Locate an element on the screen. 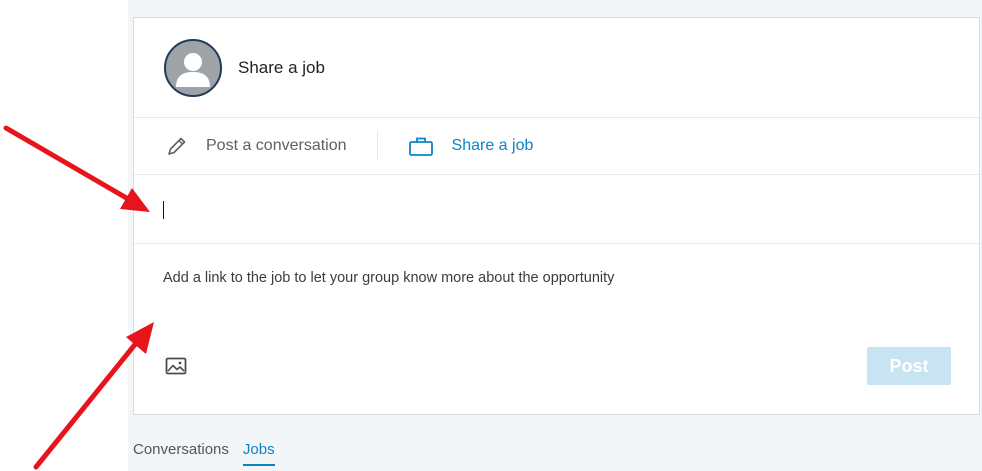 The image size is (982, 471). annotation-arrows is located at coordinates (78, 297).